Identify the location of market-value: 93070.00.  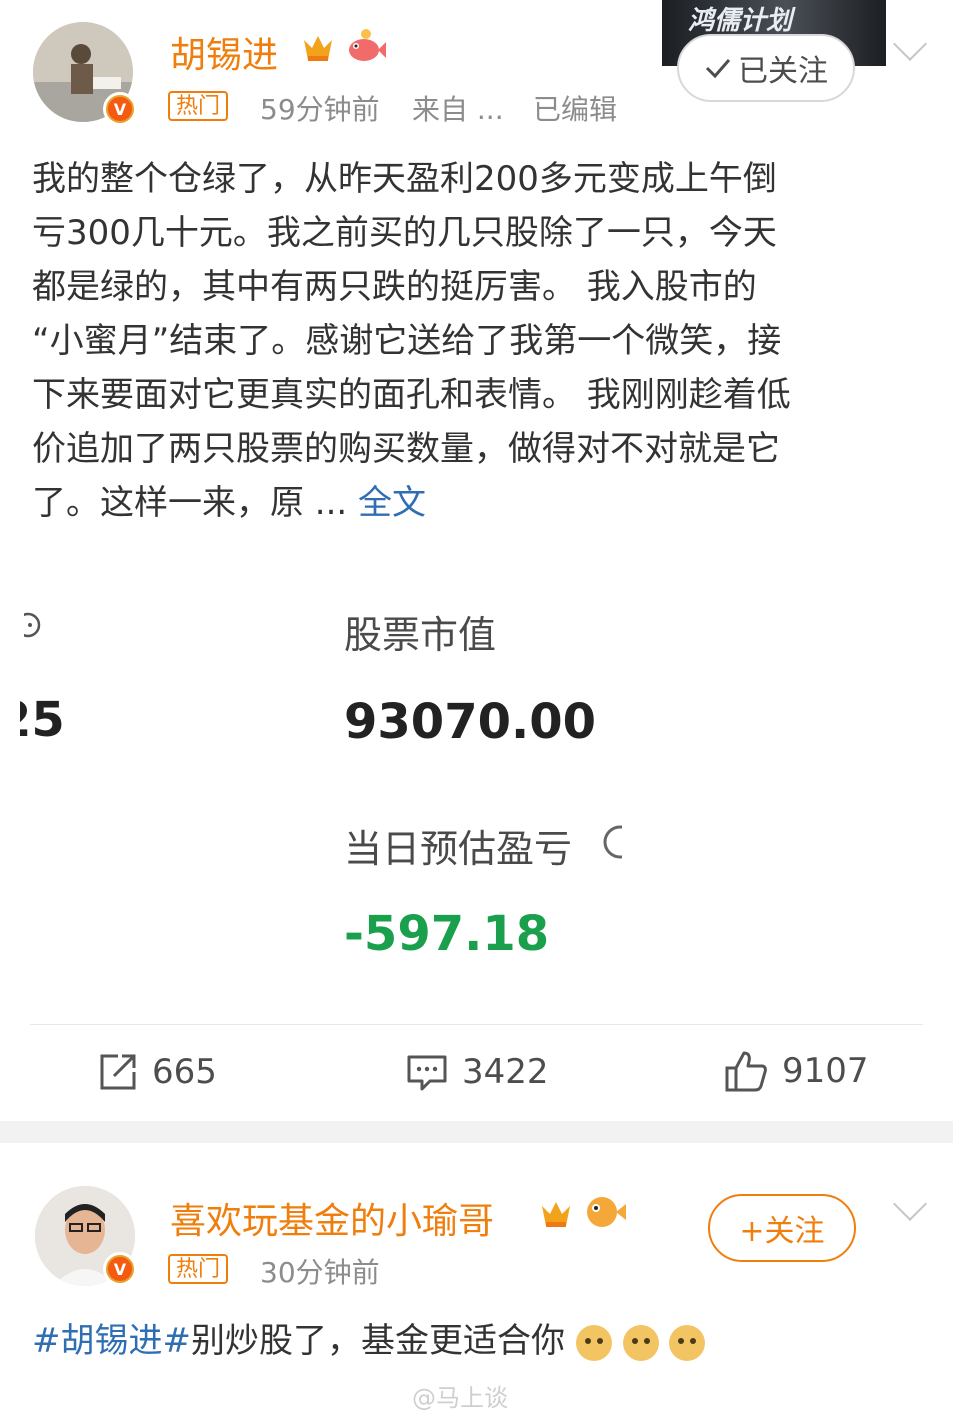
(470, 722).